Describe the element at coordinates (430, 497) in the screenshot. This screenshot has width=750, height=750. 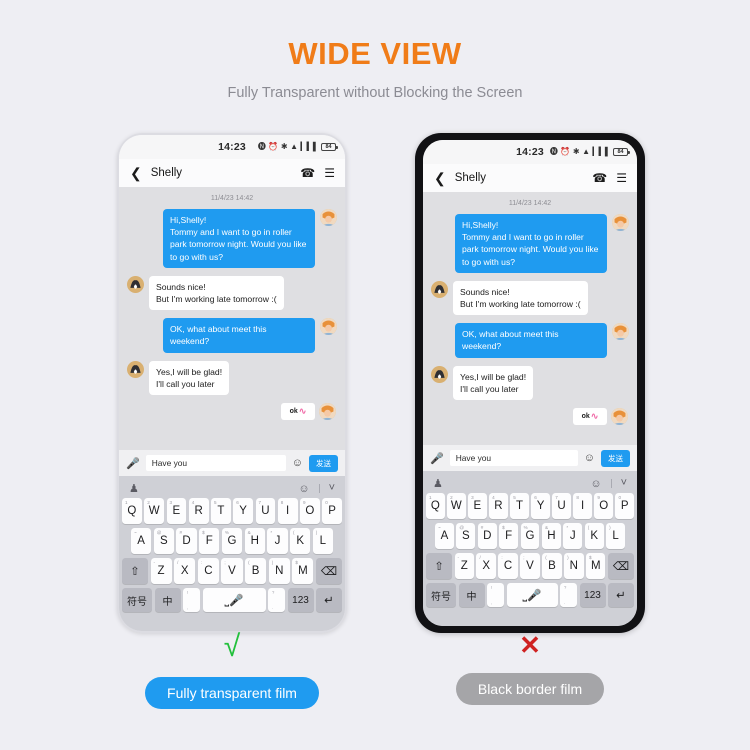
I see `key-sup: 1` at that location.